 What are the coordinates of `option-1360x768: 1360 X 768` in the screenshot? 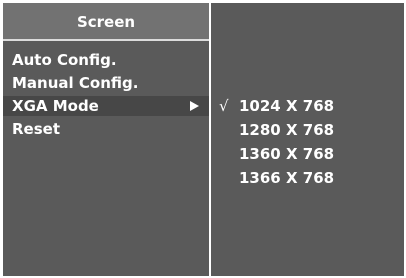 It's located at (307, 154).